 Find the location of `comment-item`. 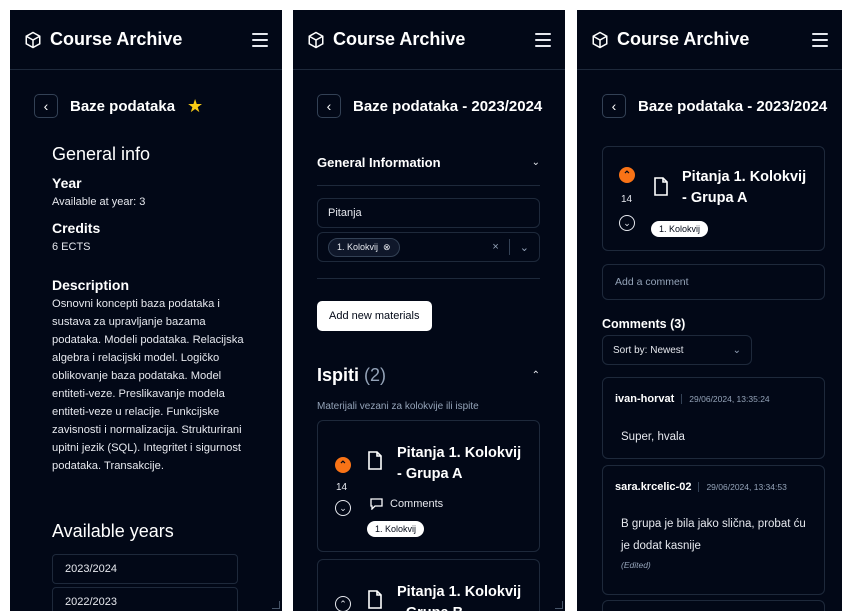

comment-item is located at coordinates (713, 605).